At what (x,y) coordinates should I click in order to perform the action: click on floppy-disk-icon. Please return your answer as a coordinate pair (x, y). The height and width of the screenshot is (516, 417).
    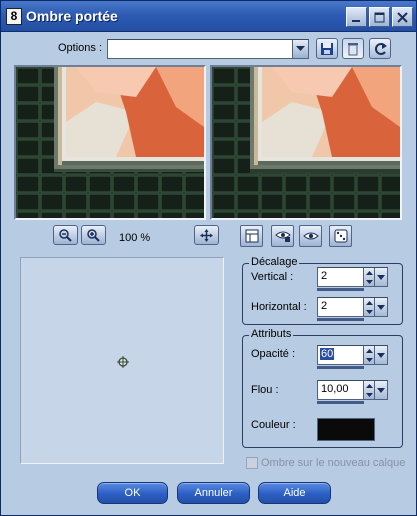
    Looking at the image, I should click on (327, 48).